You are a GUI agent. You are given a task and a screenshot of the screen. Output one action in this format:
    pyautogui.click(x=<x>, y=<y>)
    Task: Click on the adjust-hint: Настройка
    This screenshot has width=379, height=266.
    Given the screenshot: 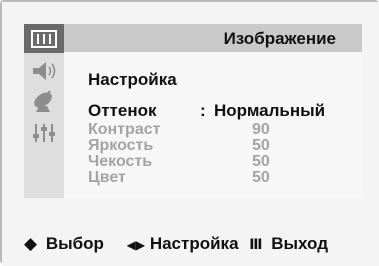 What is the action you would take?
    pyautogui.click(x=194, y=243)
    